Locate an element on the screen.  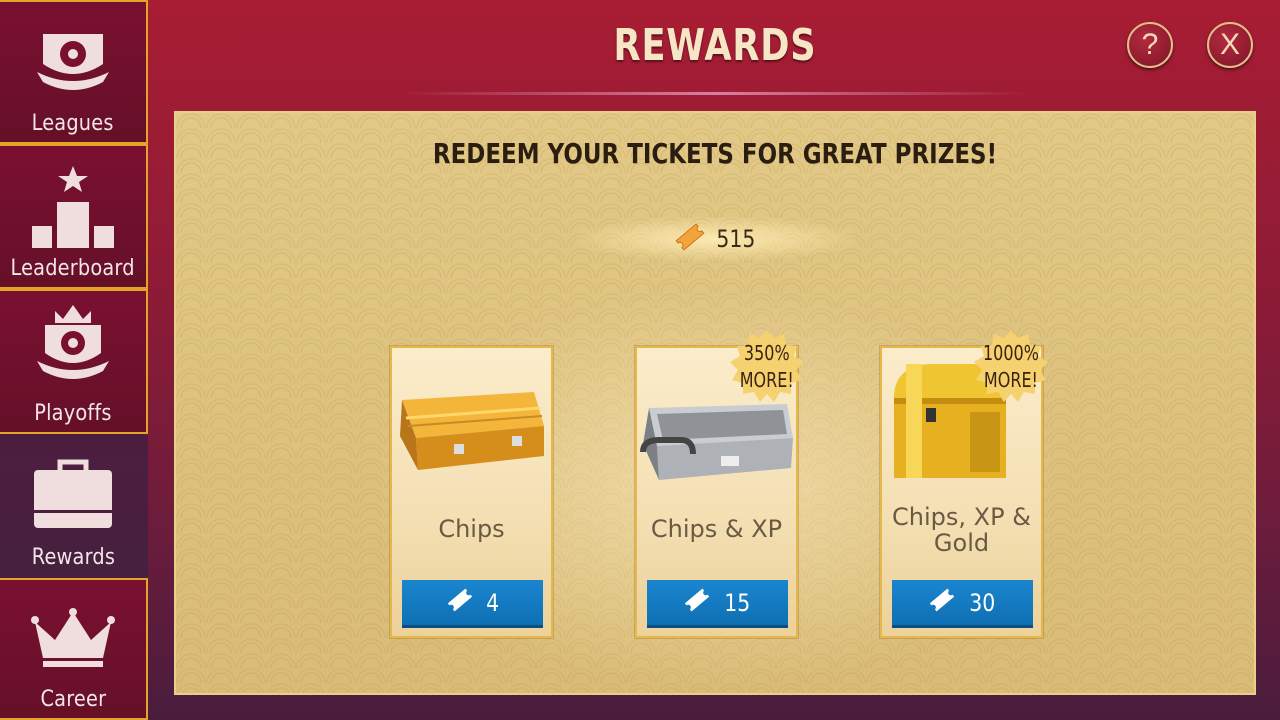
reward-card-chips: Chips 4 is located at coordinates (471, 492).